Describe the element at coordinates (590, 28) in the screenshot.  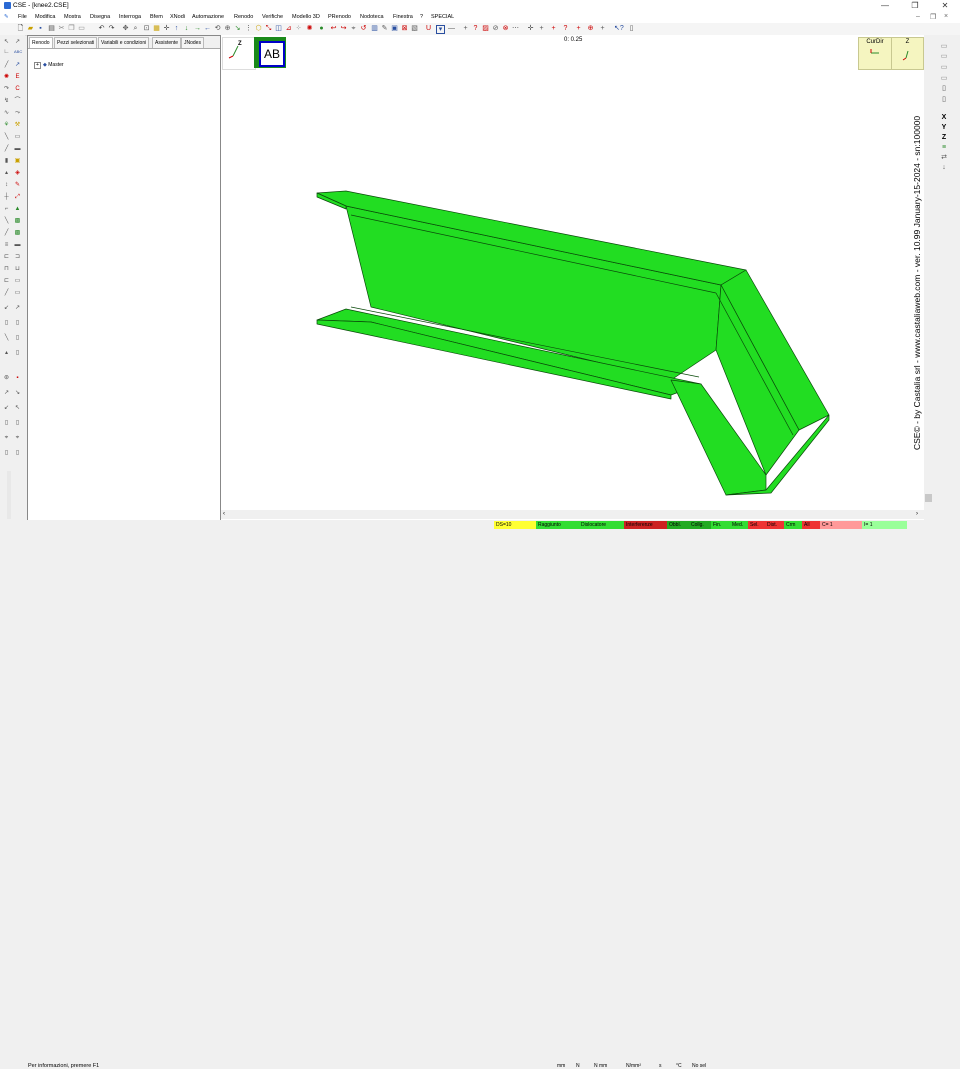
I see `tool-r-icon: ⊕` at that location.